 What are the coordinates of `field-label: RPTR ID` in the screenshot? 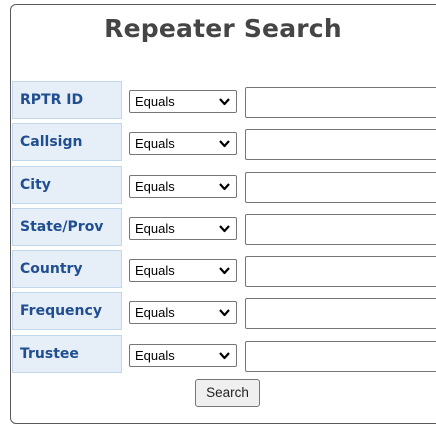 It's located at (67, 100).